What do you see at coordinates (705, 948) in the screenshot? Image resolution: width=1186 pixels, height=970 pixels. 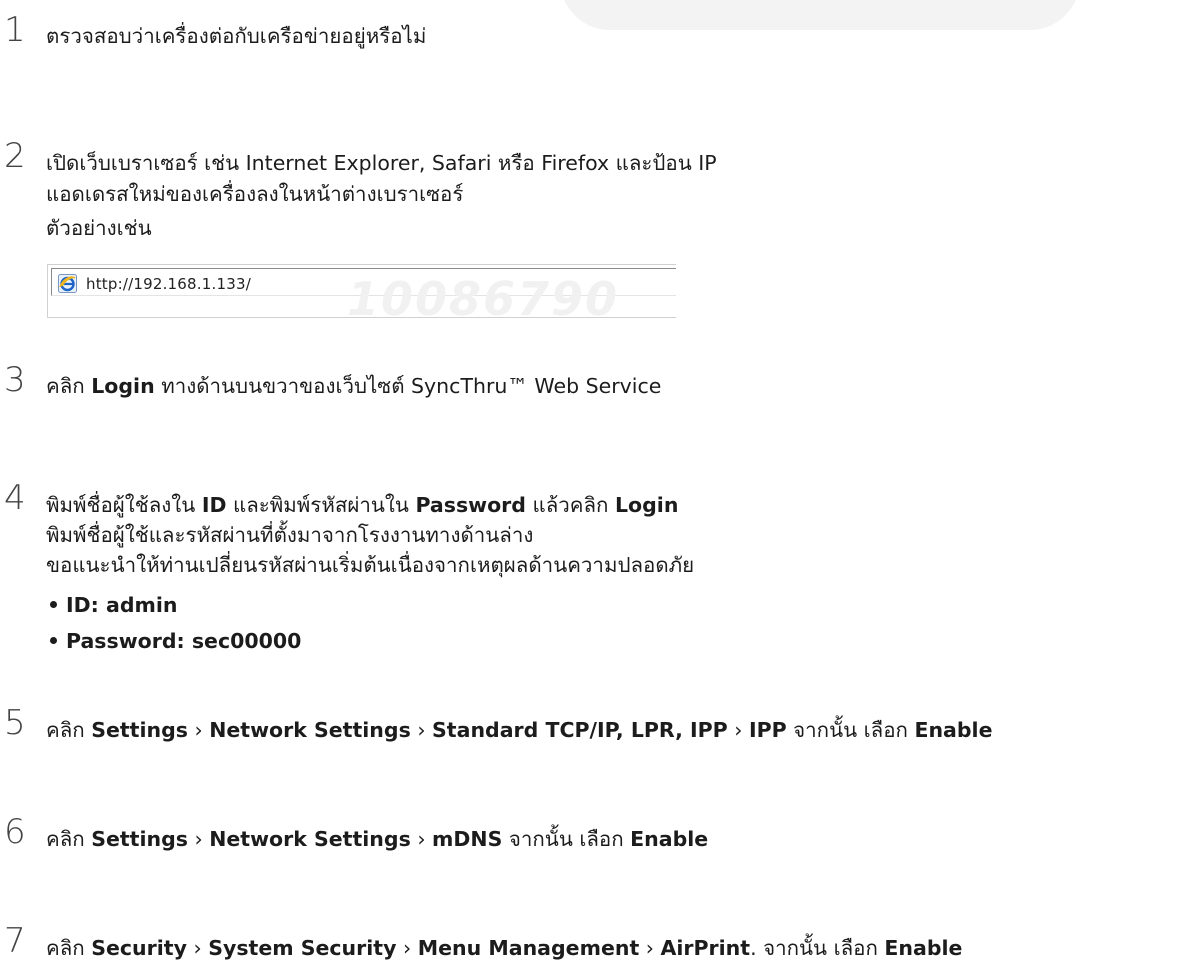 I see `menu-path-item: AirPrint` at bounding box center [705, 948].